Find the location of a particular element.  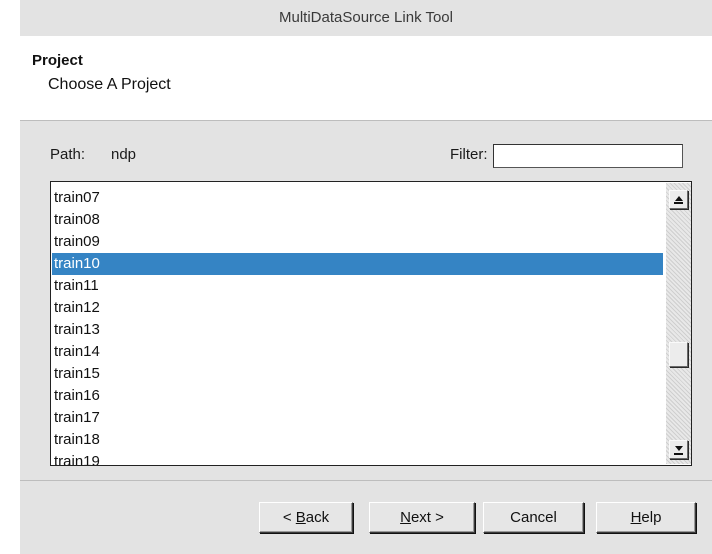

cancel-button-label: Cancel is located at coordinates (533, 517).